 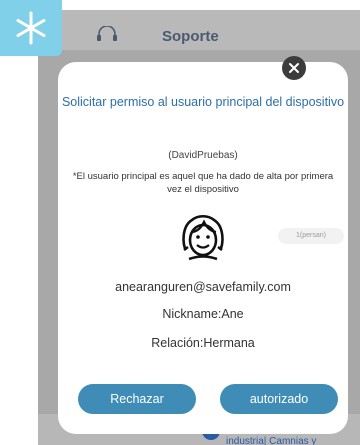 I want to click on asterisk-badge-icon, so click(x=31, y=28).